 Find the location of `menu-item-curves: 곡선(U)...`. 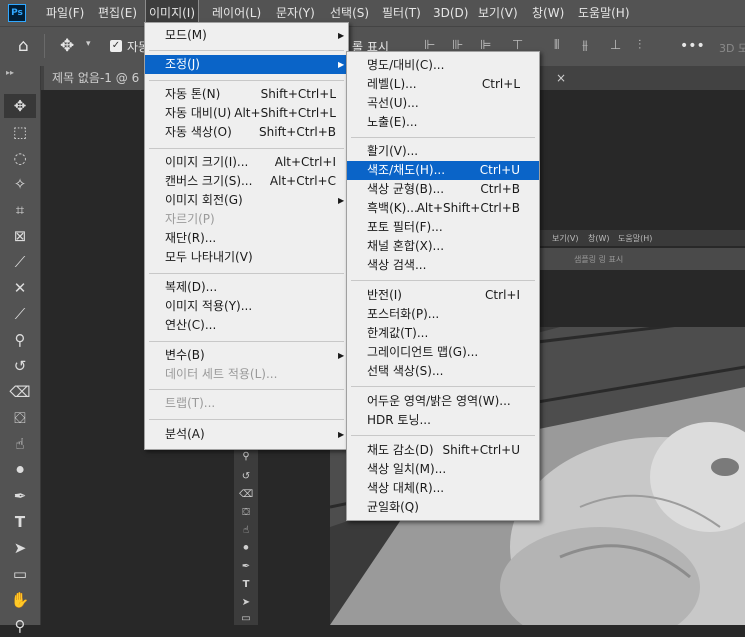

menu-item-curves: 곡선(U)... is located at coordinates (443, 103).